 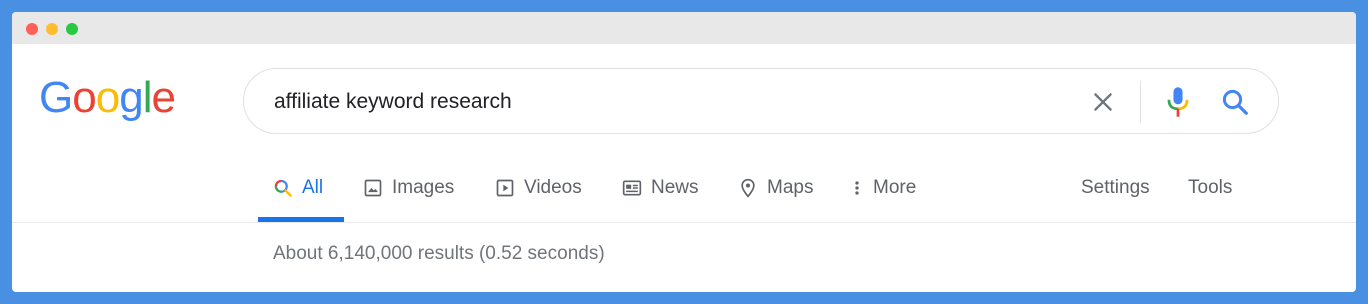 What do you see at coordinates (72, 29) in the screenshot?
I see `zoom-window-button` at bounding box center [72, 29].